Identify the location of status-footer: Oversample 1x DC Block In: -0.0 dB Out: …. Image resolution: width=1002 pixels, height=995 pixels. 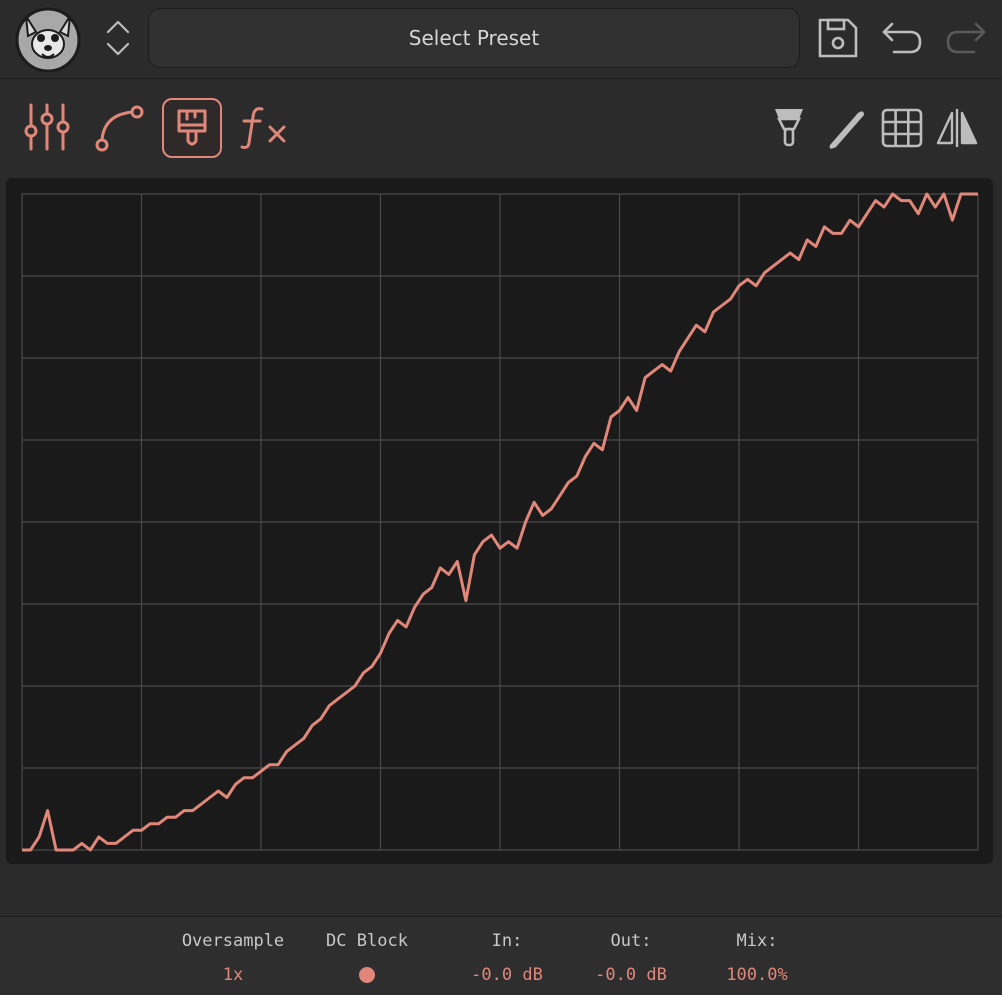
(501, 955).